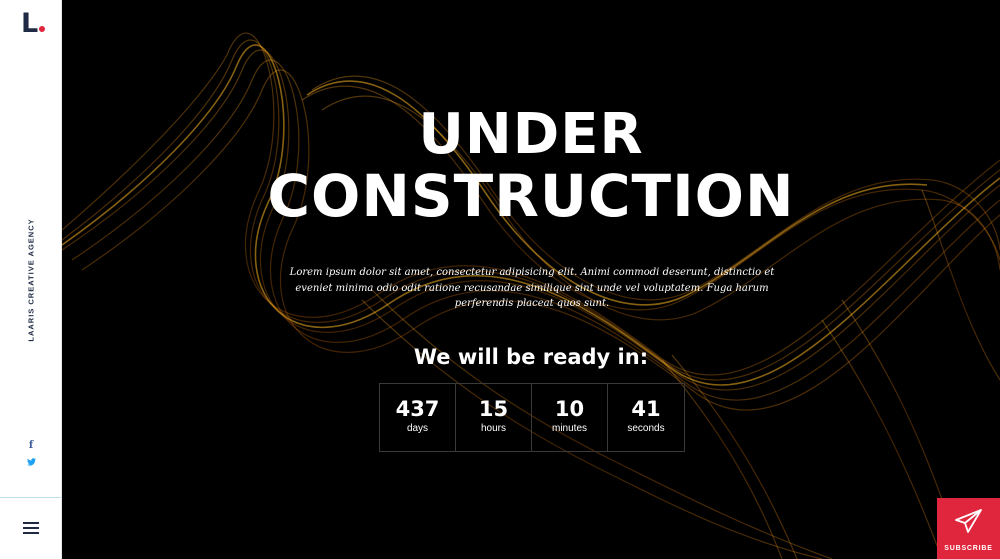 The width and height of the screenshot is (1000, 559). I want to click on twitter-icon, so click(31, 463).